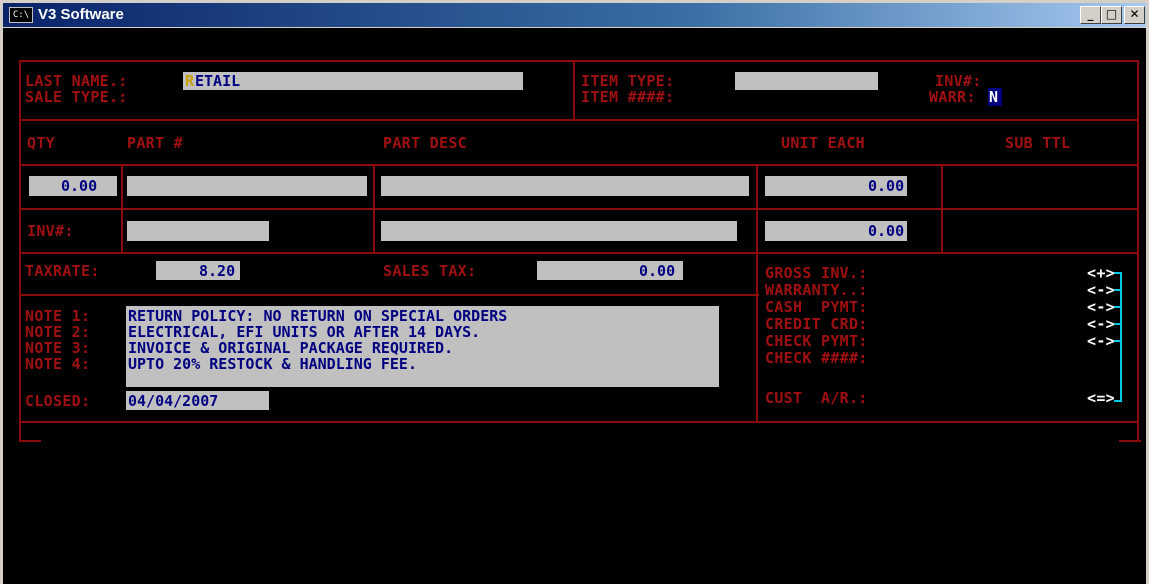  Describe the element at coordinates (1101, 273) in the screenshot. I see `totals-gross-inv-sign: <+>` at that location.